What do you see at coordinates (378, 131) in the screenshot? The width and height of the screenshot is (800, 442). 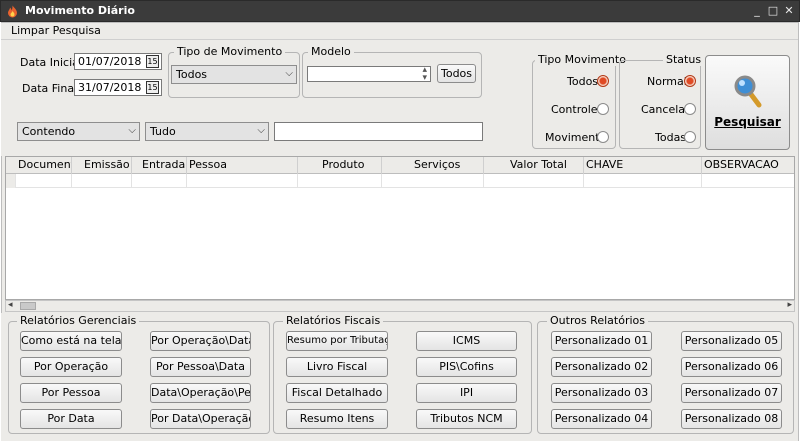 I see `filter-text-input` at bounding box center [378, 131].